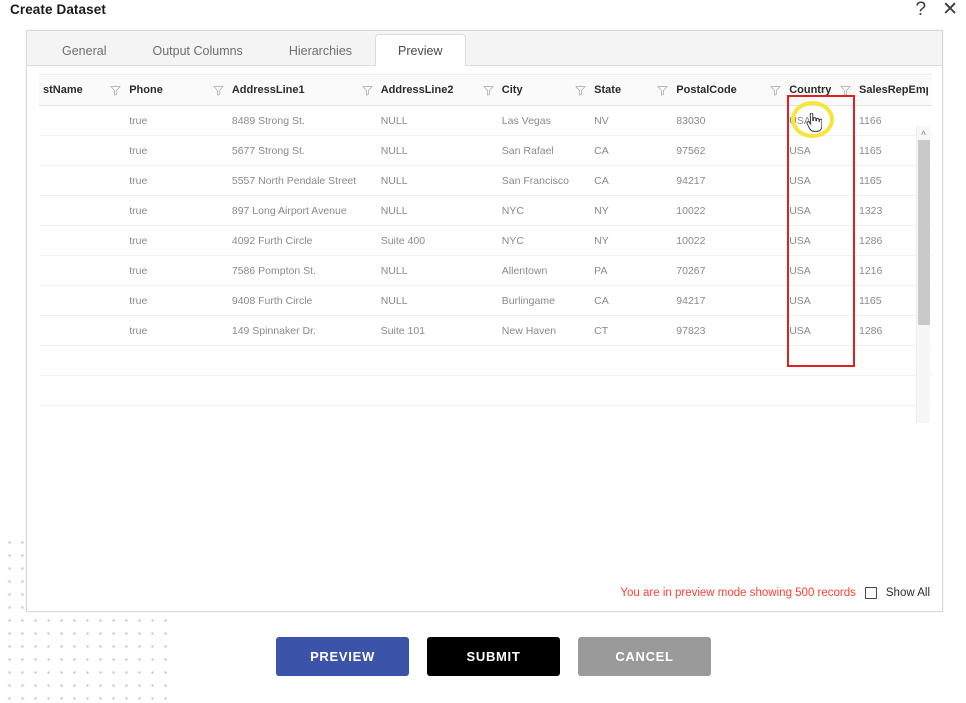  I want to click on table-cell-addressline2: Suite 400, so click(437, 240).